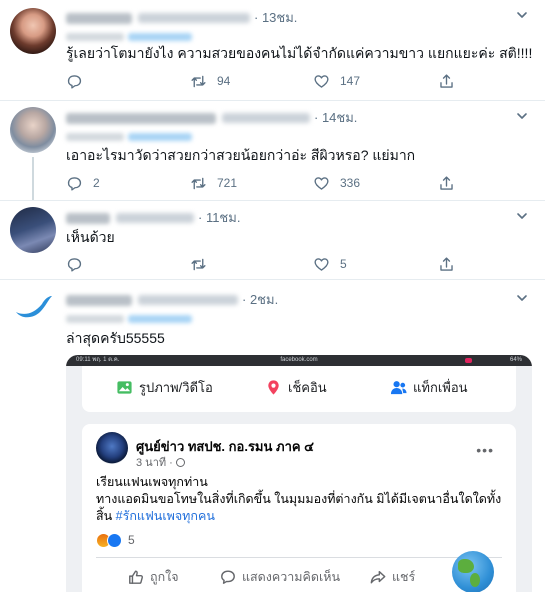  I want to click on like-reaction-icon, so click(114, 540).